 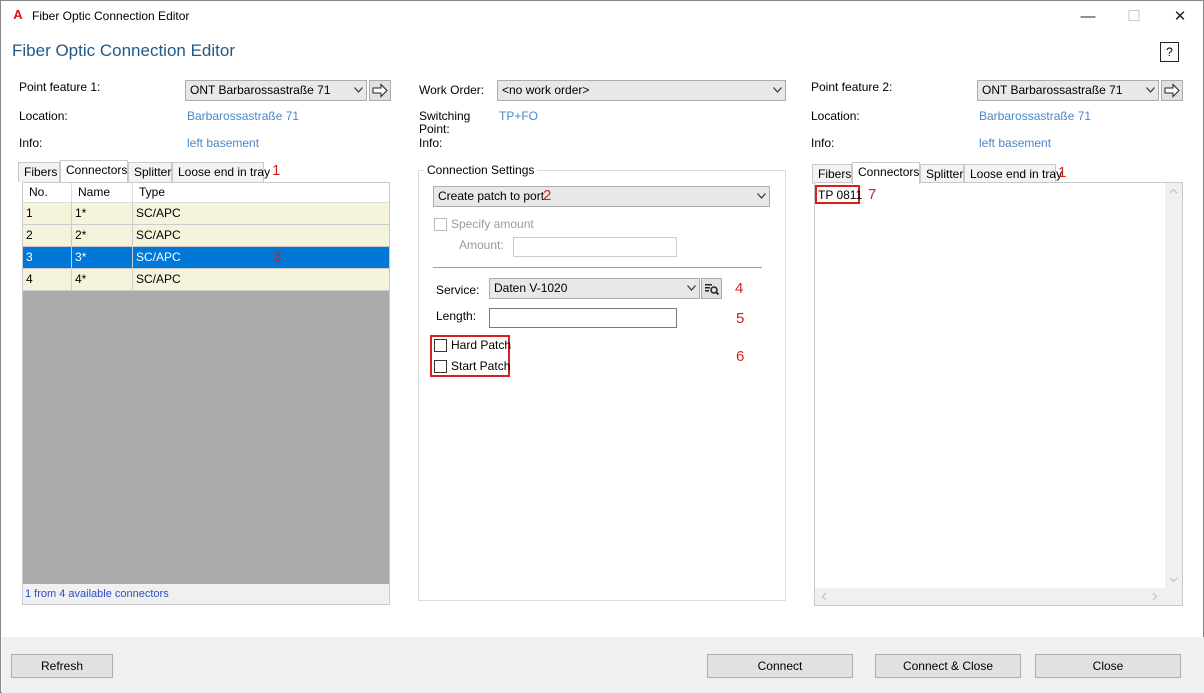 I want to click on scroll-left-icon, so click(x=825, y=596).